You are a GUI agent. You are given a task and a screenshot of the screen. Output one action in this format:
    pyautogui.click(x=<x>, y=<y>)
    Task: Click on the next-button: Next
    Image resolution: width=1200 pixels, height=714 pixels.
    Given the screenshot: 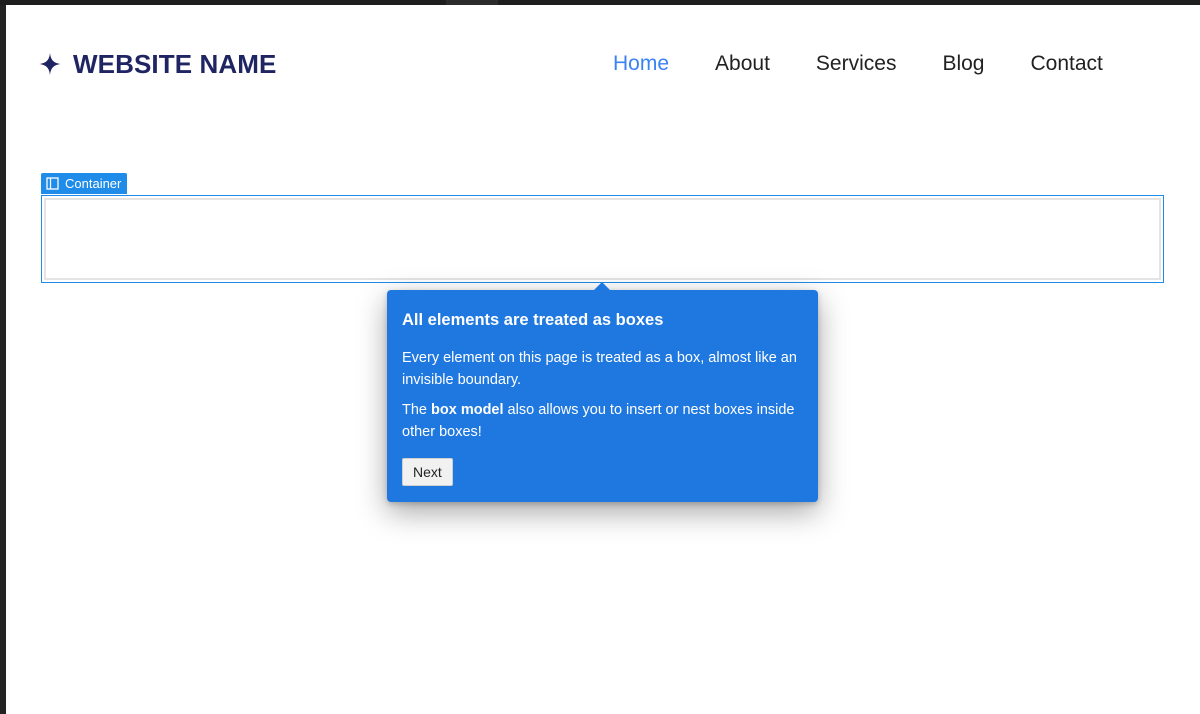 What is the action you would take?
    pyautogui.click(x=427, y=472)
    